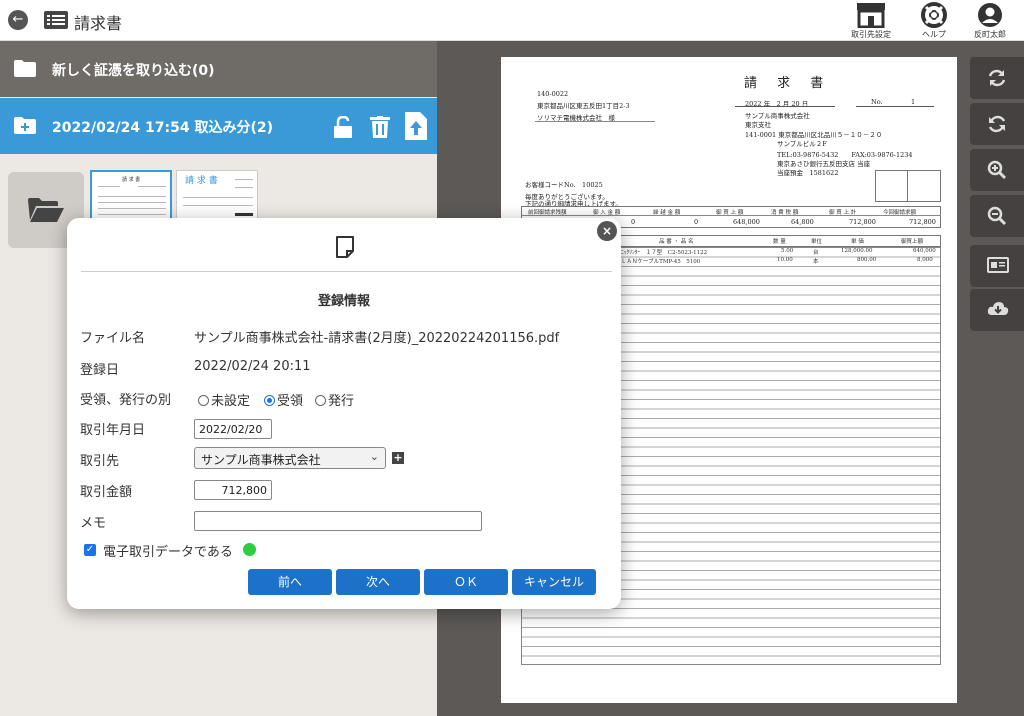 Image resolution: width=1024 pixels, height=716 pixels. What do you see at coordinates (997, 216) in the screenshot?
I see `zoom-out-button` at bounding box center [997, 216].